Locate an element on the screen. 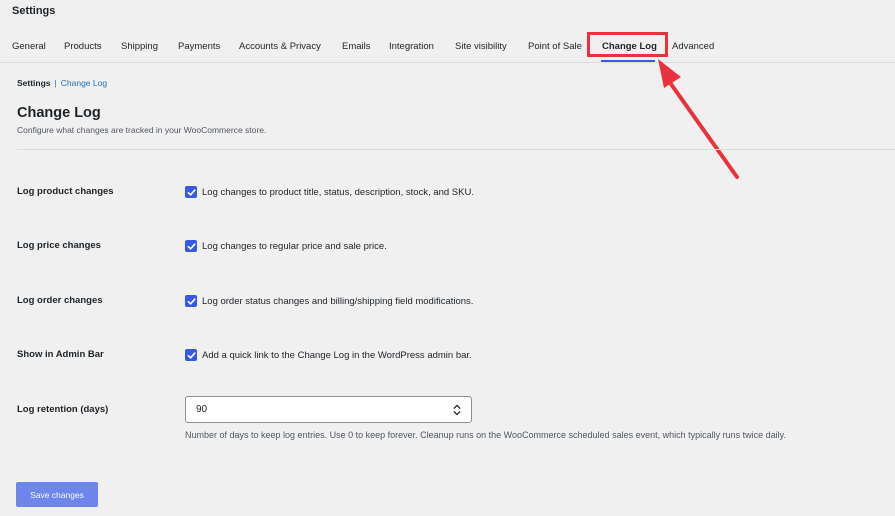  checkbox-product-changes is located at coordinates (191, 192).